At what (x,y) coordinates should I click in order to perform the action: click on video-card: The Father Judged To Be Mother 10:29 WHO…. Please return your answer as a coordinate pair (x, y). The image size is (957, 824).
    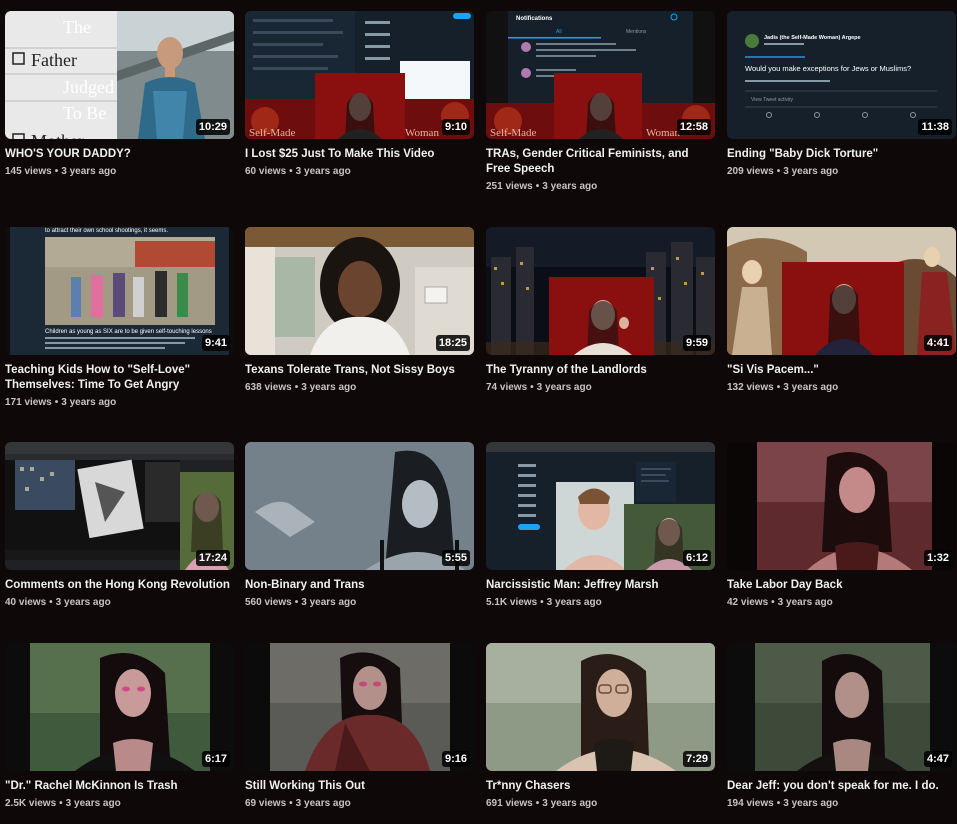
    Looking at the image, I should click on (119, 94).